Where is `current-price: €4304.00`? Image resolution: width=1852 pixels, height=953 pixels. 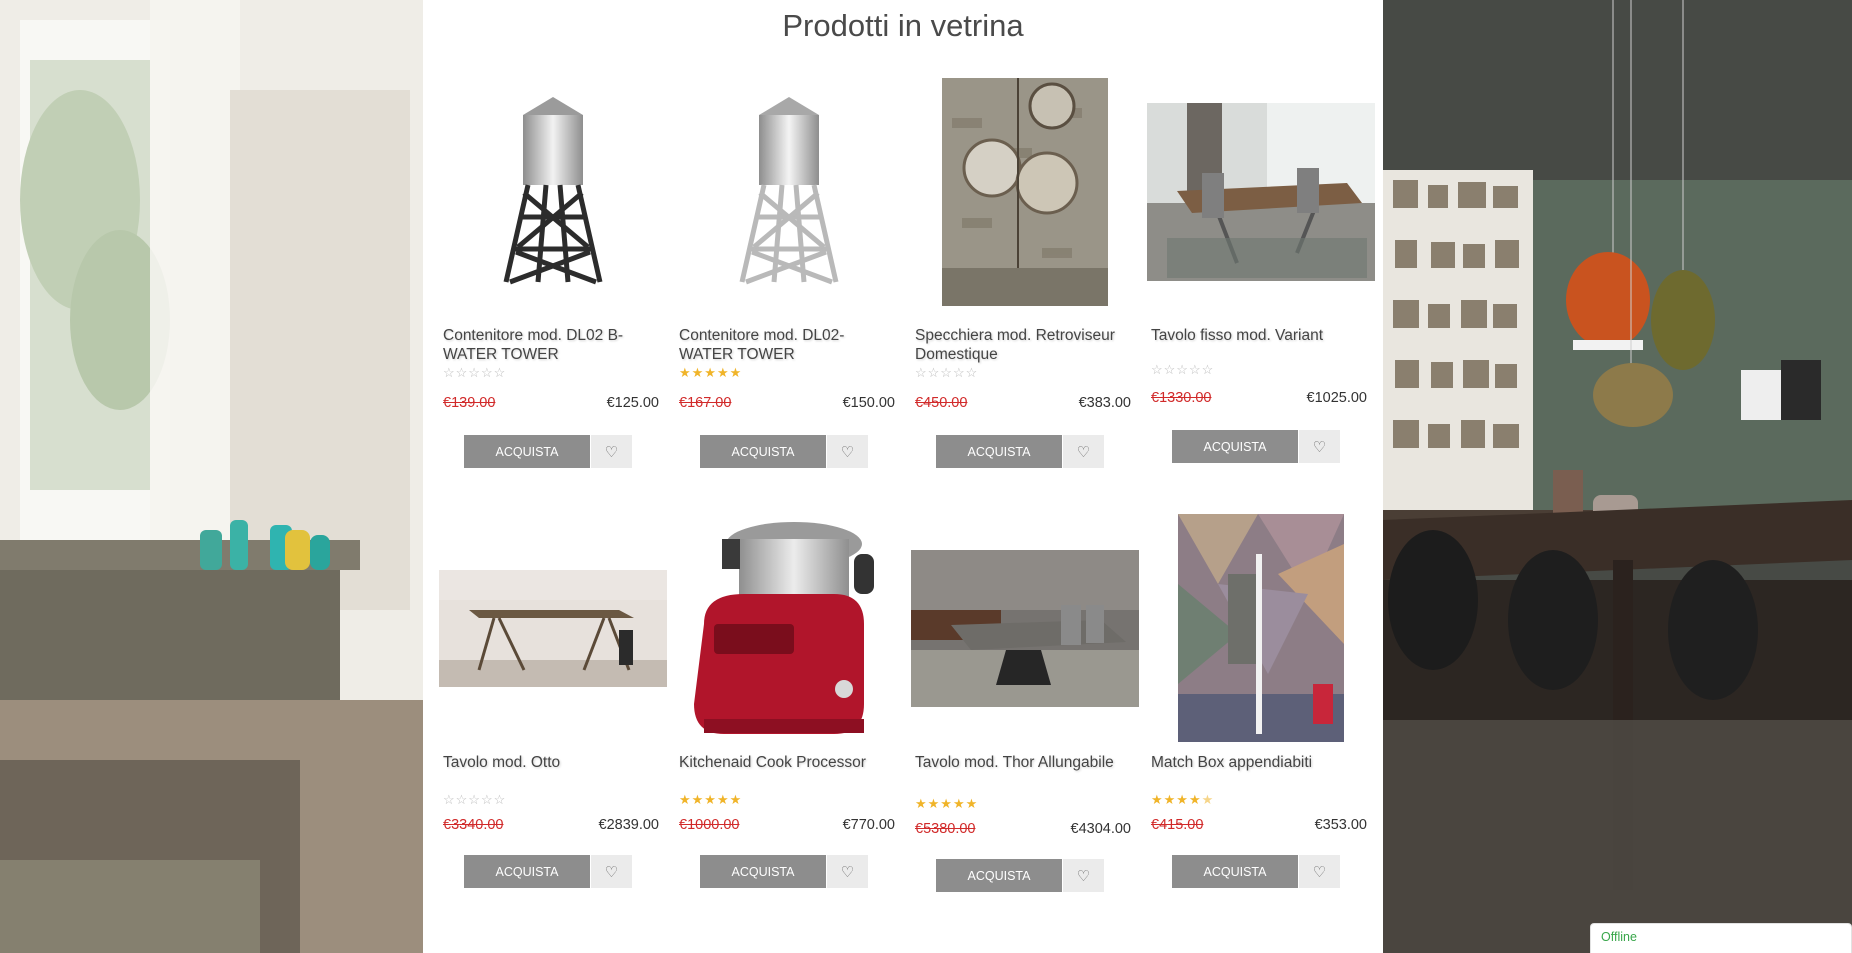
current-price: €4304.00 is located at coordinates (1100, 829).